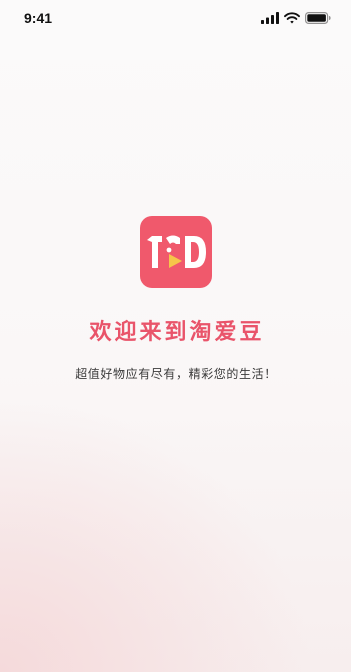  Describe the element at coordinates (270, 18) in the screenshot. I see `cellular-signal-icon` at that location.